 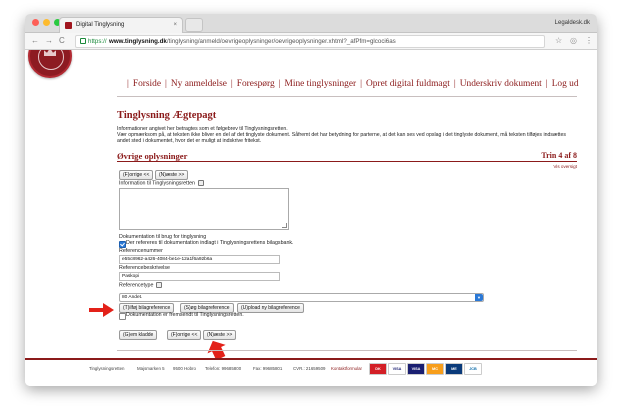 What do you see at coordinates (49, 41) in the screenshot?
I see `forward-arrow-icon: →` at bounding box center [49, 41].